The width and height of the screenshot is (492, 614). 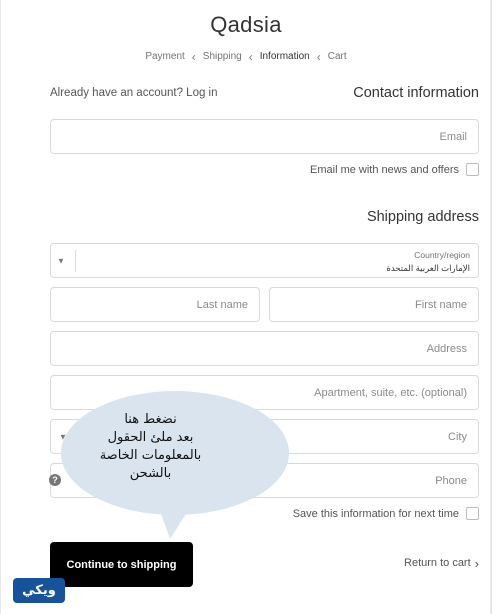 What do you see at coordinates (155, 304) in the screenshot?
I see `last-name-field: Last name` at bounding box center [155, 304].